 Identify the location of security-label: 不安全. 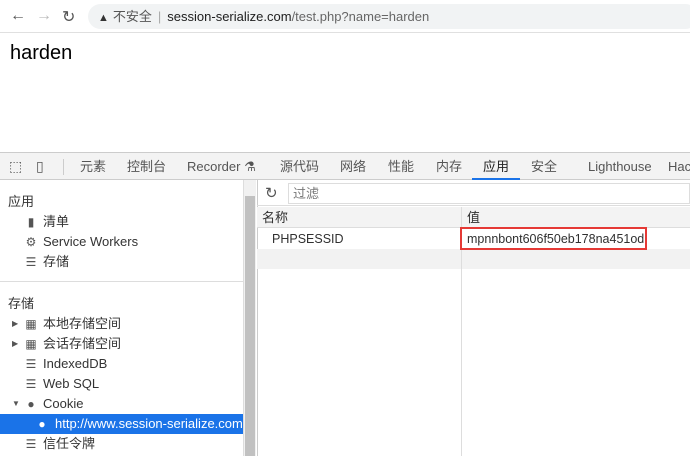
(132, 16).